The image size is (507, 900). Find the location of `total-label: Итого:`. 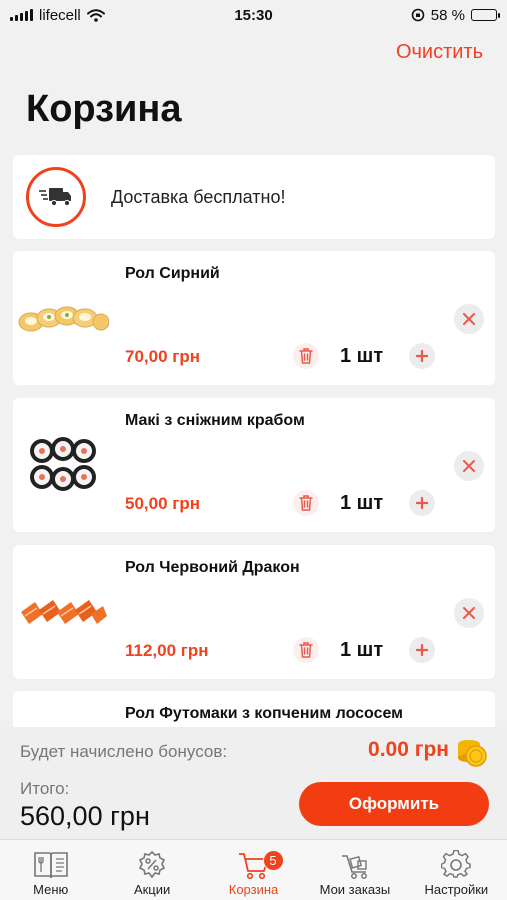

total-label: Итого: is located at coordinates (45, 788).